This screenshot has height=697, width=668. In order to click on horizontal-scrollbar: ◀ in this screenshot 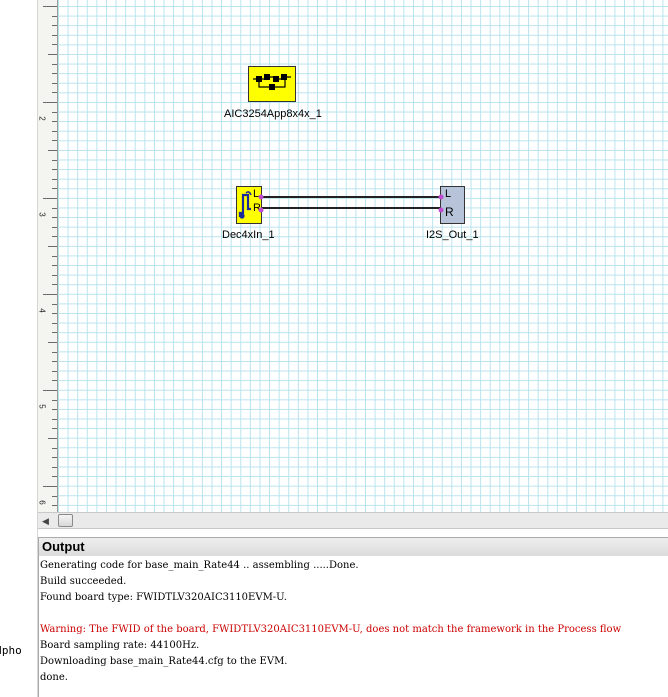, I will do `click(353, 520)`.